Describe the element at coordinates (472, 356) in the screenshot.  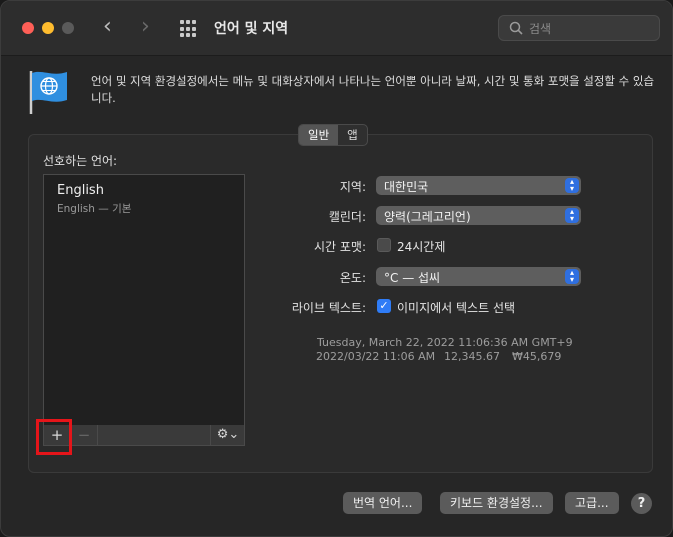
I see `sample-number: 12,345.67` at that location.